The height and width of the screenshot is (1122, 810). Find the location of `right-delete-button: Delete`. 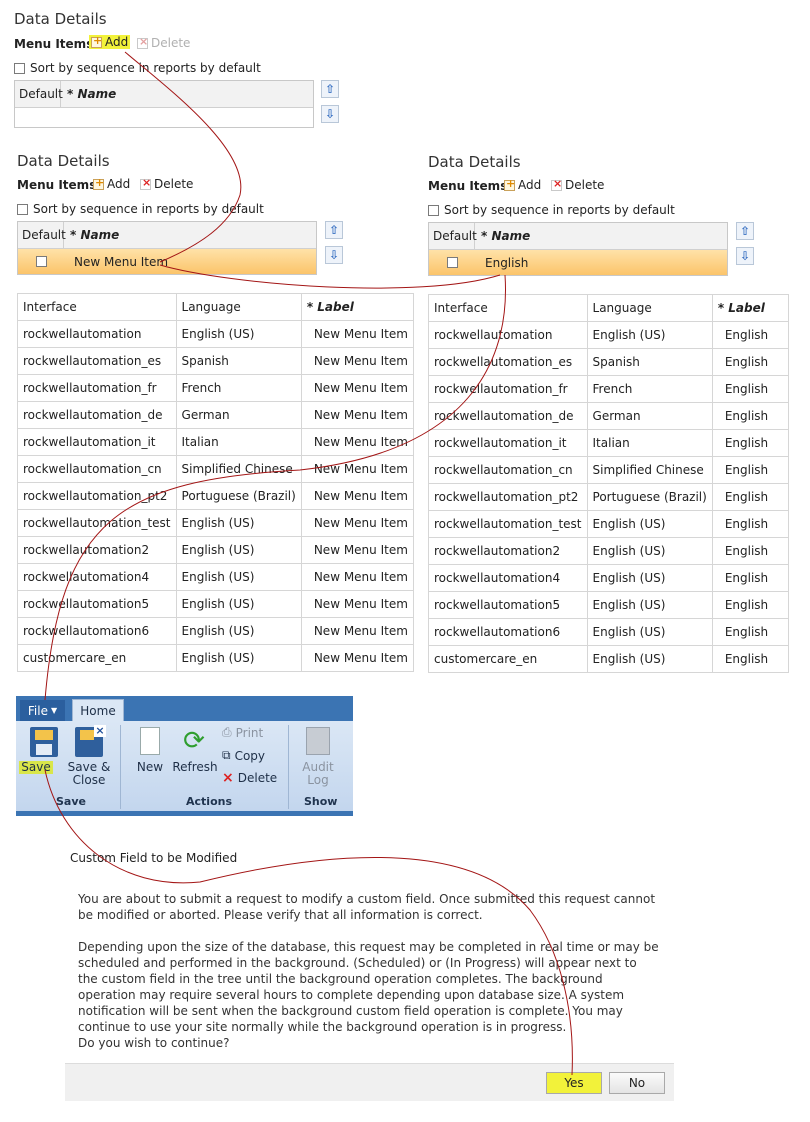

right-delete-button: Delete is located at coordinates (577, 184).